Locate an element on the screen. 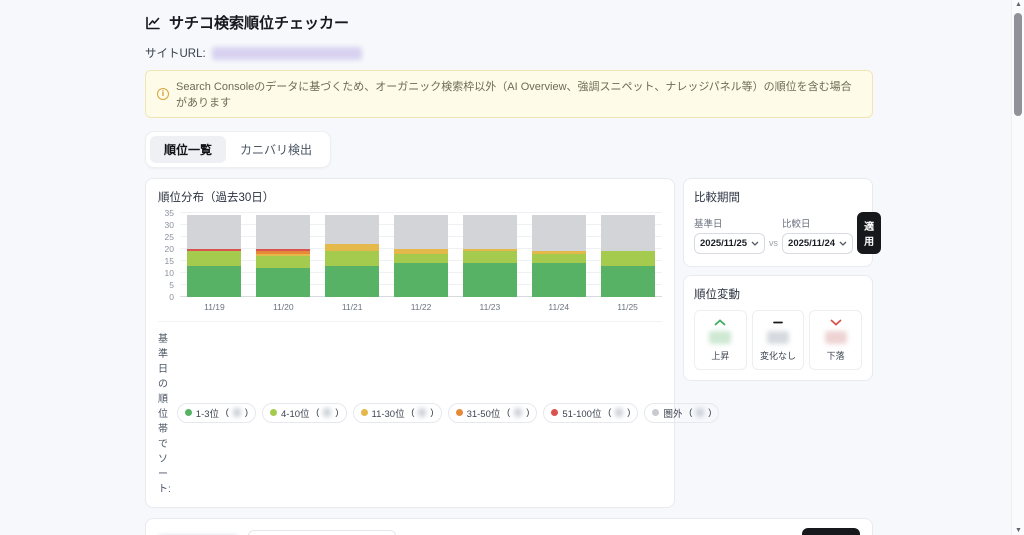 The width and height of the screenshot is (1024, 535). movement-label: 上昇 is located at coordinates (720, 356).